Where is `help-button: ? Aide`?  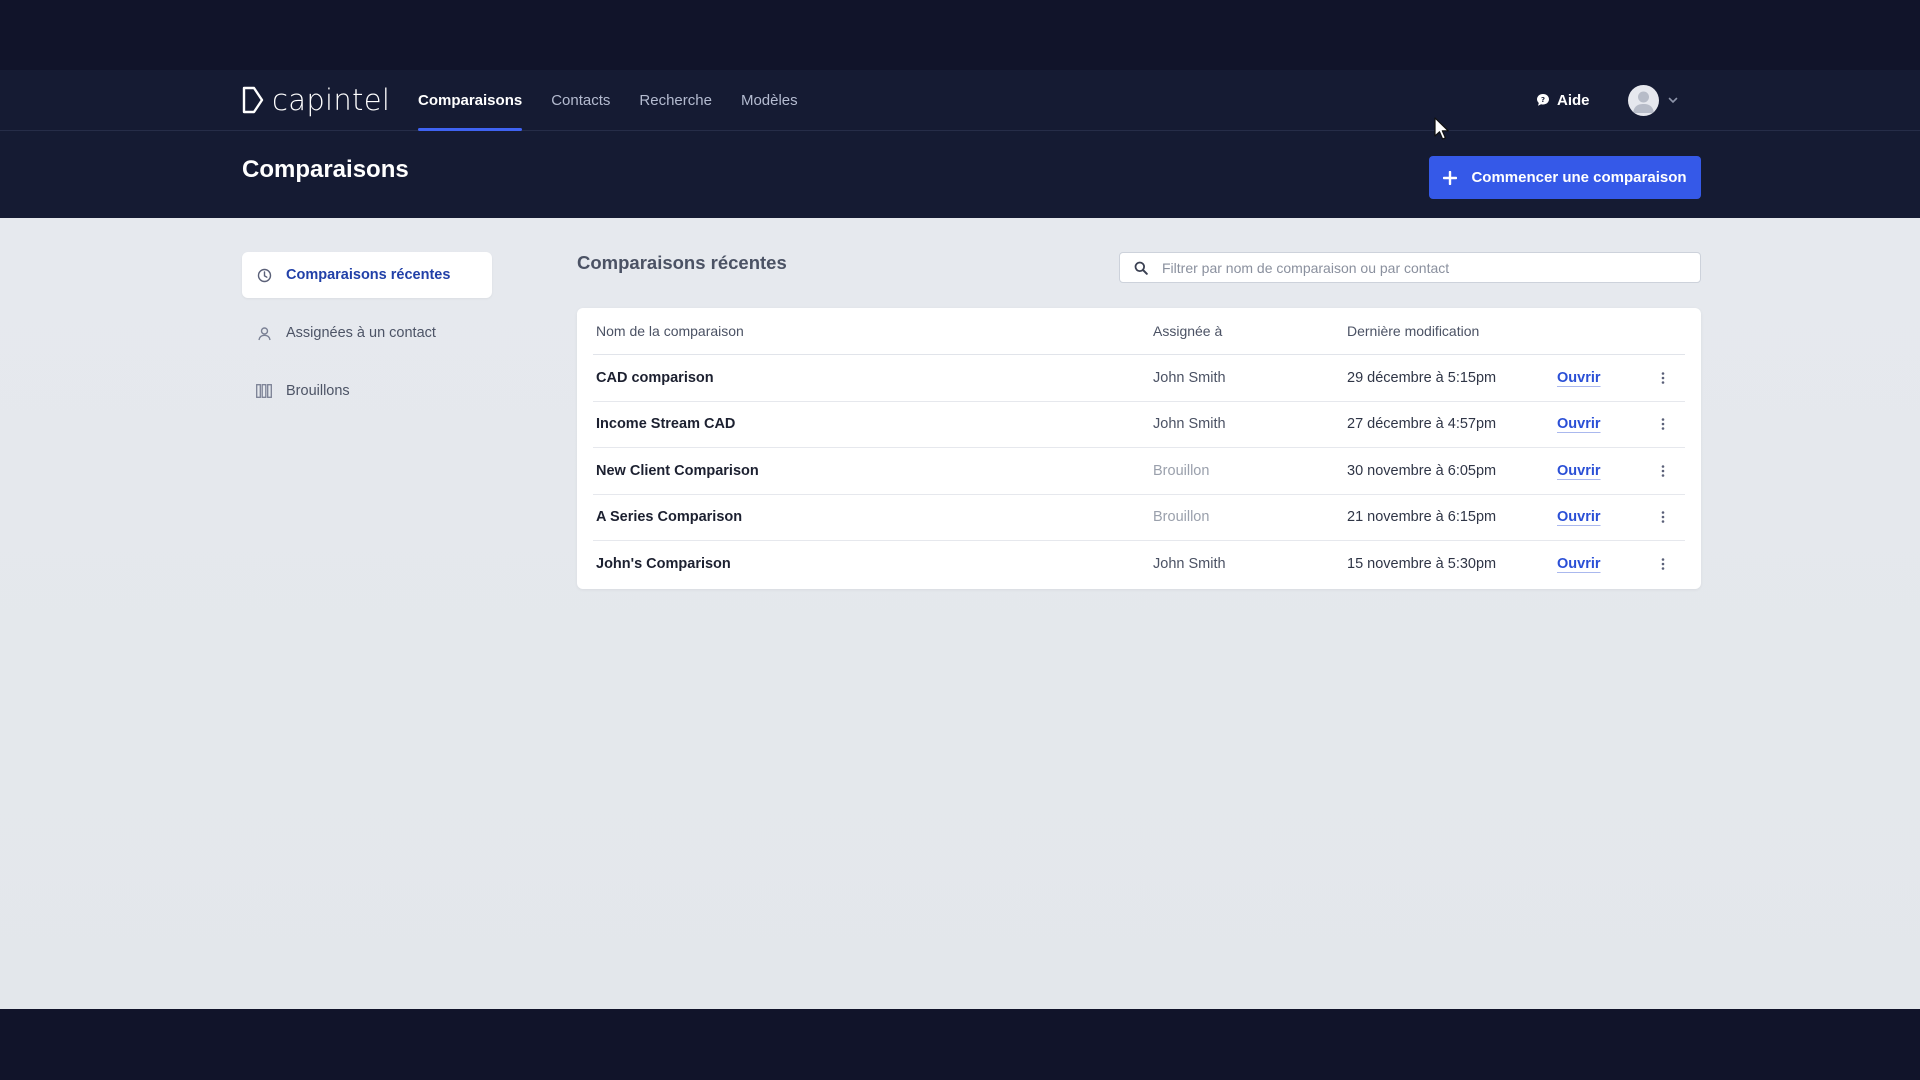 help-button: ? Aide is located at coordinates (1563, 100).